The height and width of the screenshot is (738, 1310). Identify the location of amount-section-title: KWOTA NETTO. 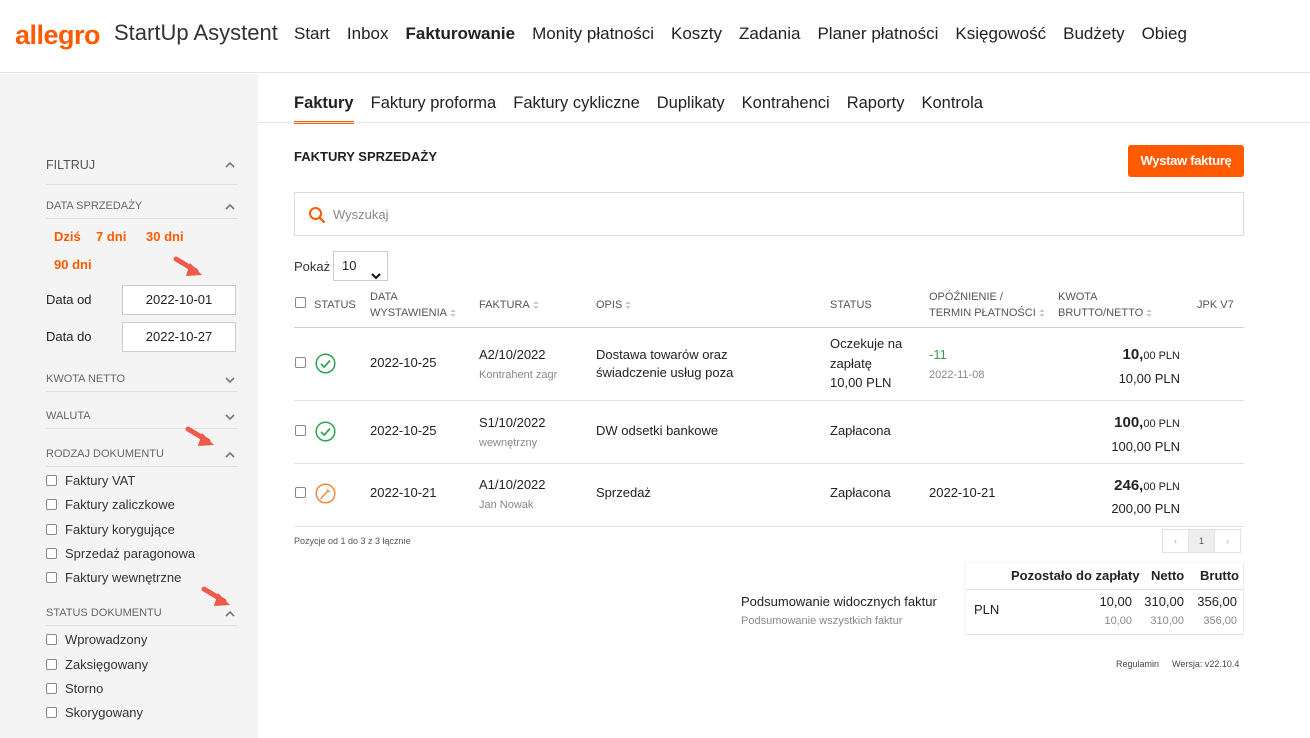
(86, 379).